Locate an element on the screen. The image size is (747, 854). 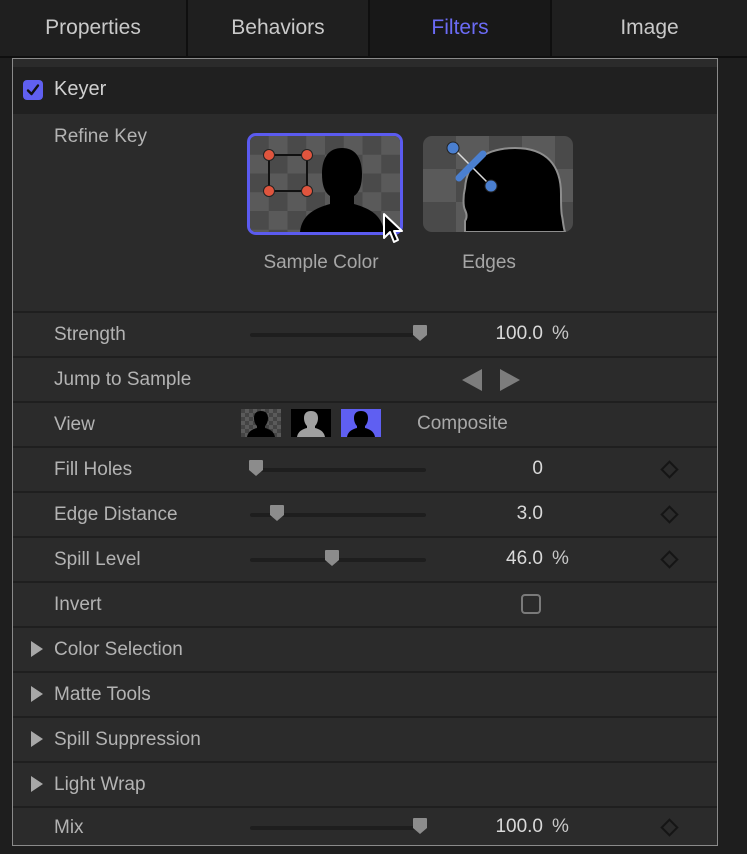
strength-unit: % is located at coordinates (560, 333).